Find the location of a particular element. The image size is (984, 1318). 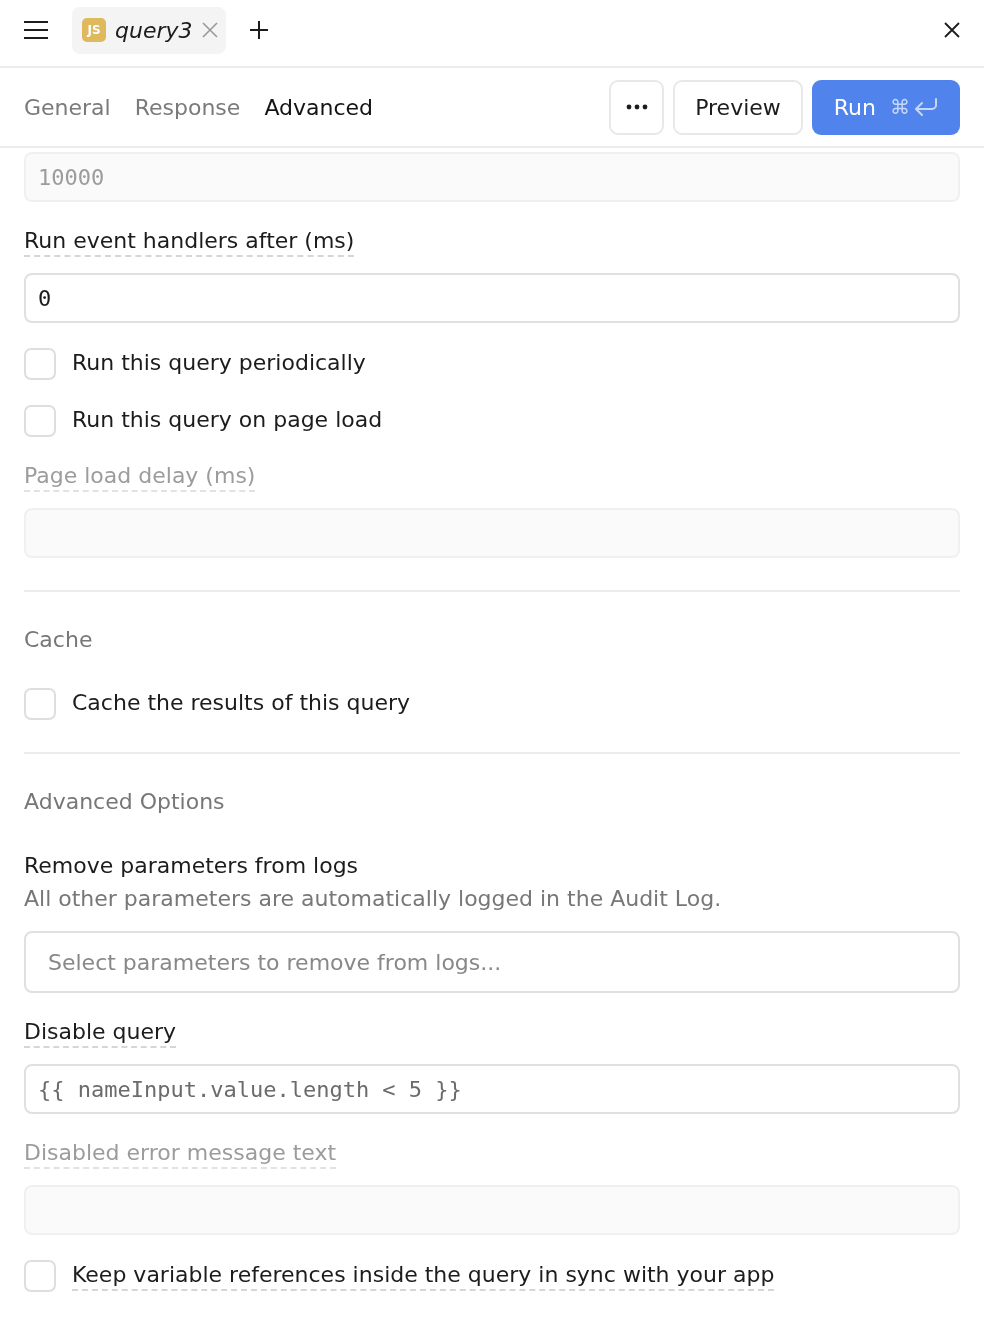

field-label: Remove parameters from logs is located at coordinates (191, 866).